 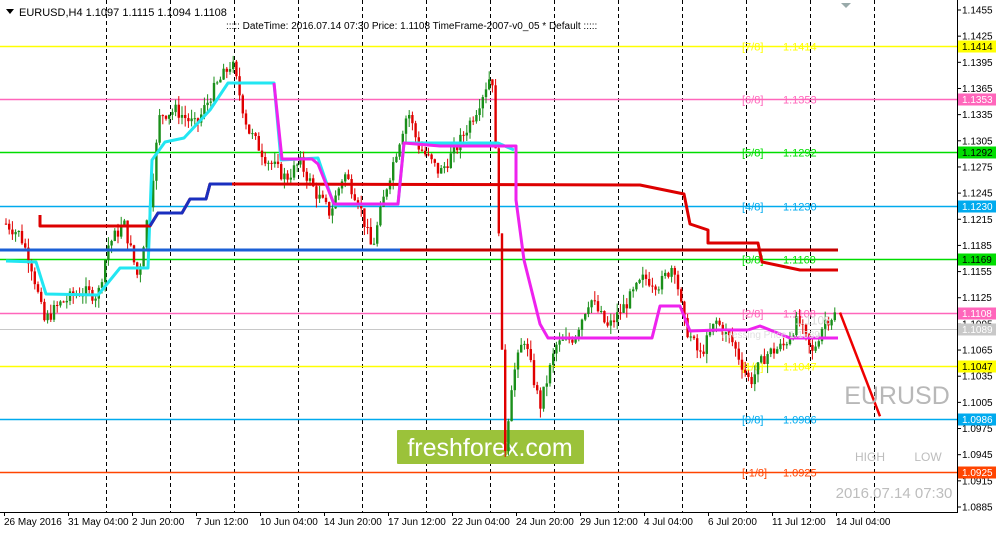 What do you see at coordinates (977, 63) in the screenshot?
I see `price-tick-label: 1.1395` at bounding box center [977, 63].